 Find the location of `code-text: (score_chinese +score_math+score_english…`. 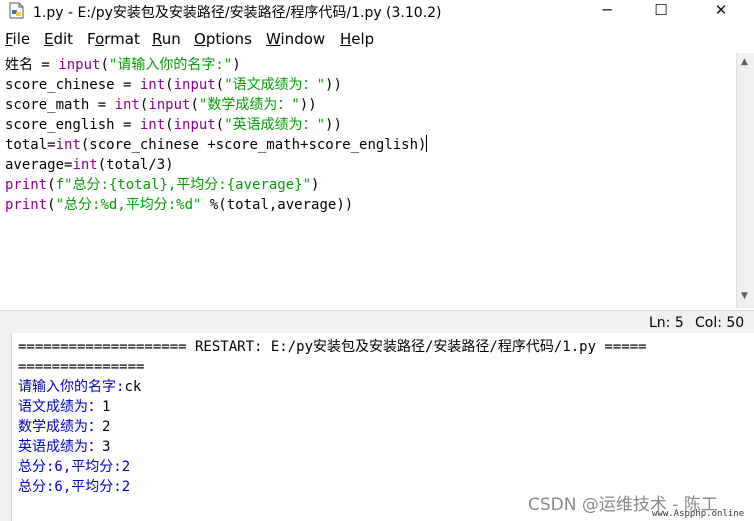

code-text: (score_chinese +score_math+score_english… is located at coordinates (253, 145).